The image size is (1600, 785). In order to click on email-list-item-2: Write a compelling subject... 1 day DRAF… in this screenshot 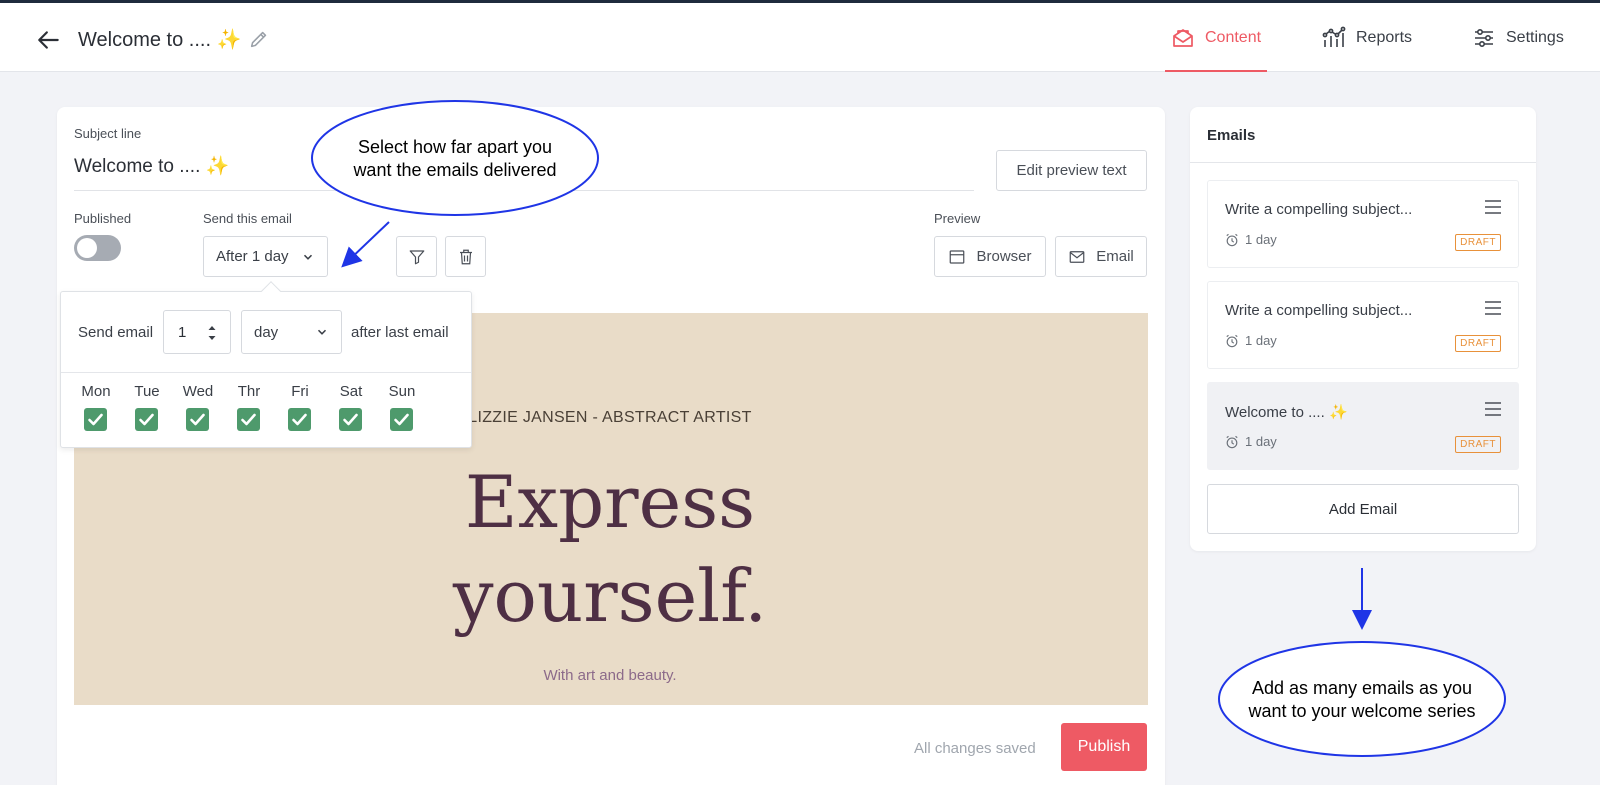, I will do `click(1363, 325)`.